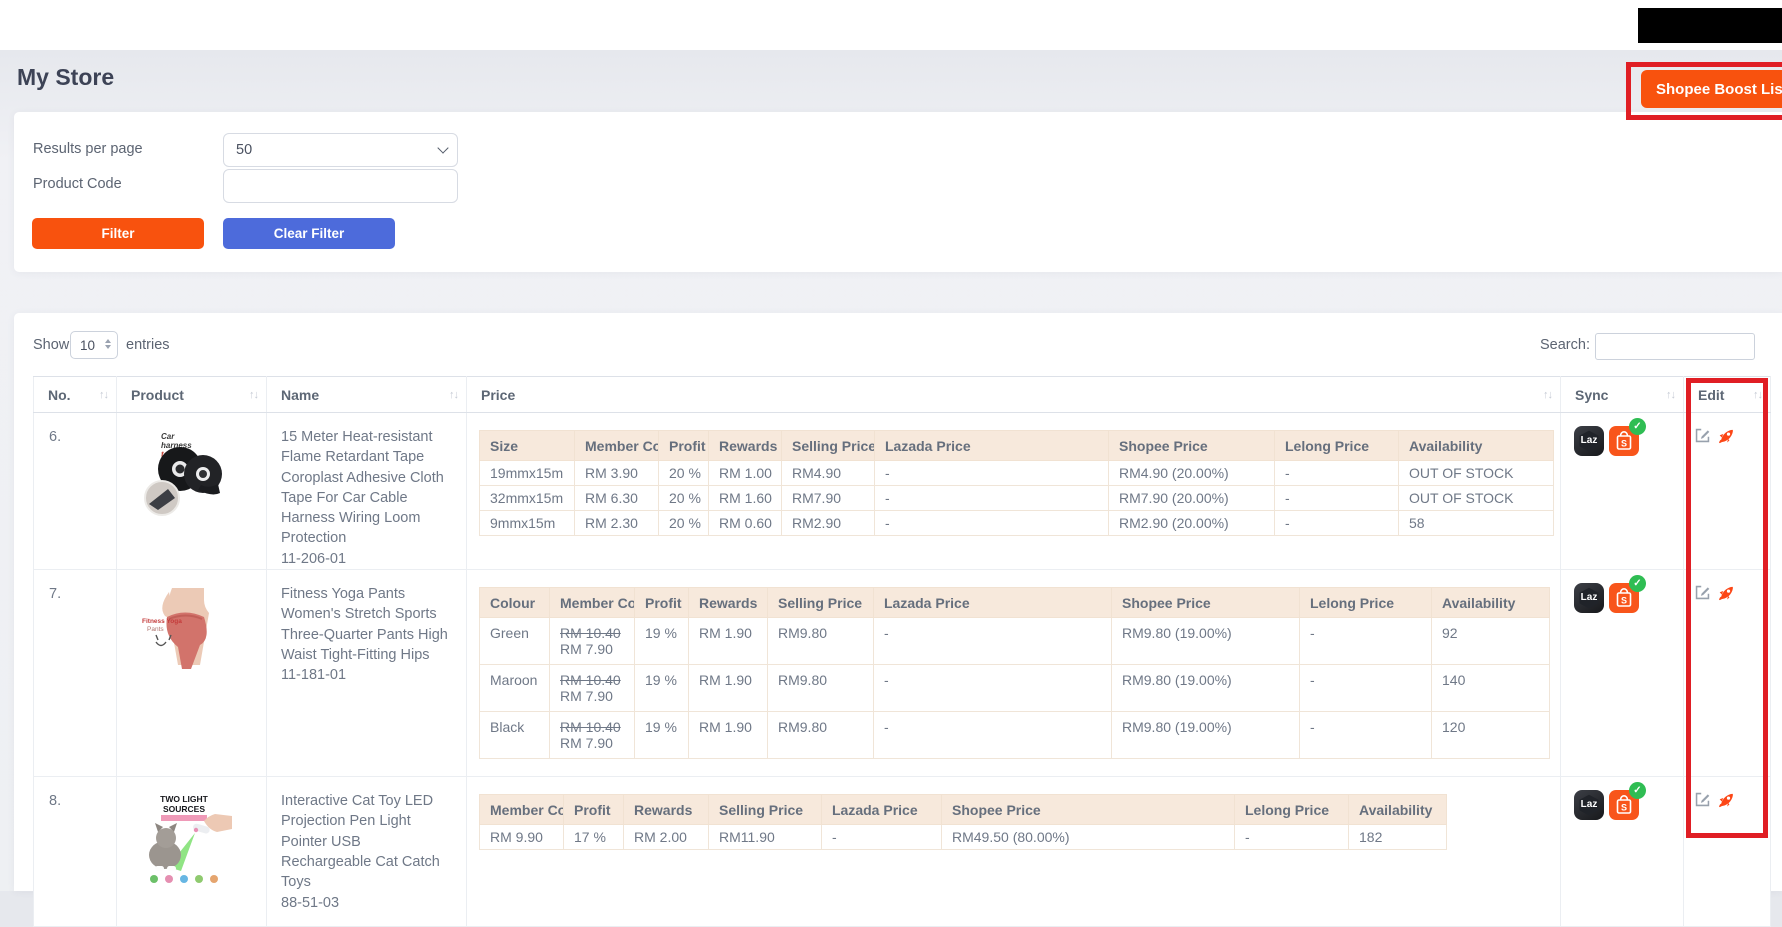 This screenshot has height=927, width=1782. I want to click on current-price: RM 7.90, so click(586, 743).